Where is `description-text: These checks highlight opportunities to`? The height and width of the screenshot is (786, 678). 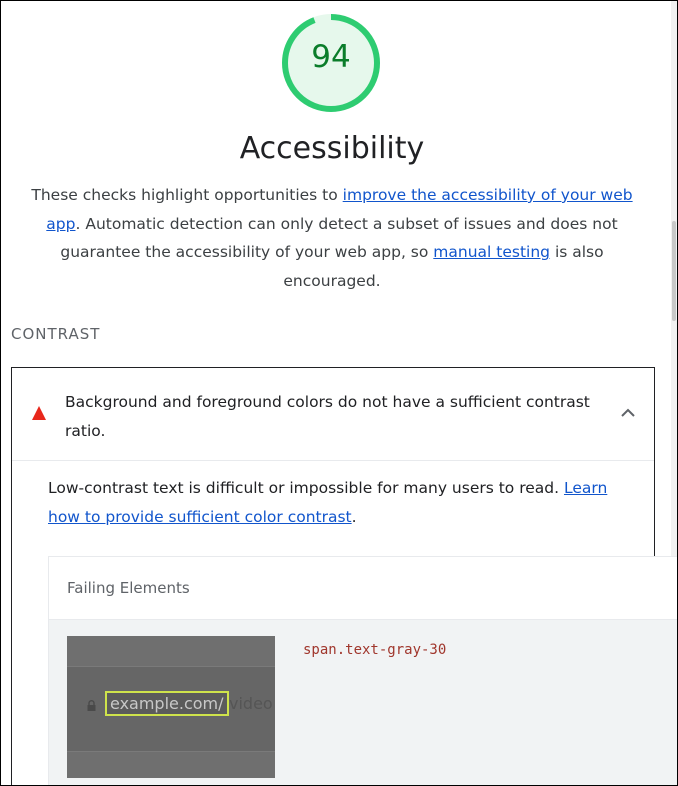 description-text: These checks highlight opportunities to is located at coordinates (187, 195).